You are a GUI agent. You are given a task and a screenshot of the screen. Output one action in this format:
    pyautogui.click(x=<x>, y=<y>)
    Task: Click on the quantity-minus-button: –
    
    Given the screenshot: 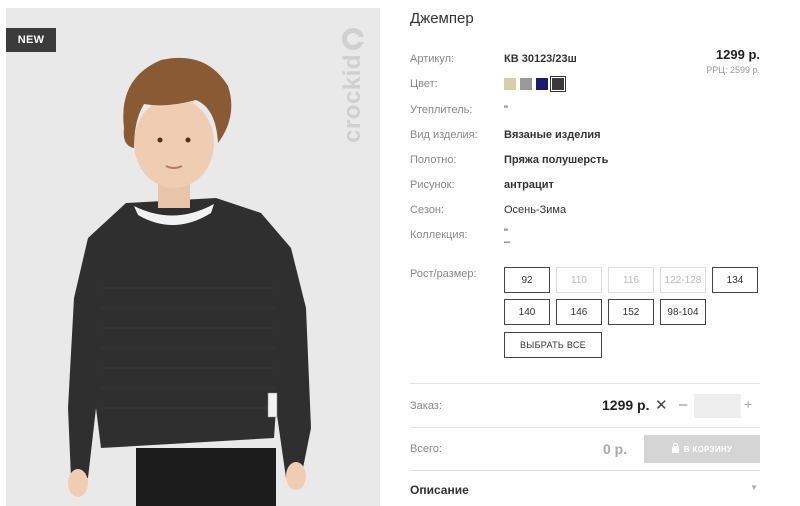 What is the action you would take?
    pyautogui.click(x=683, y=404)
    